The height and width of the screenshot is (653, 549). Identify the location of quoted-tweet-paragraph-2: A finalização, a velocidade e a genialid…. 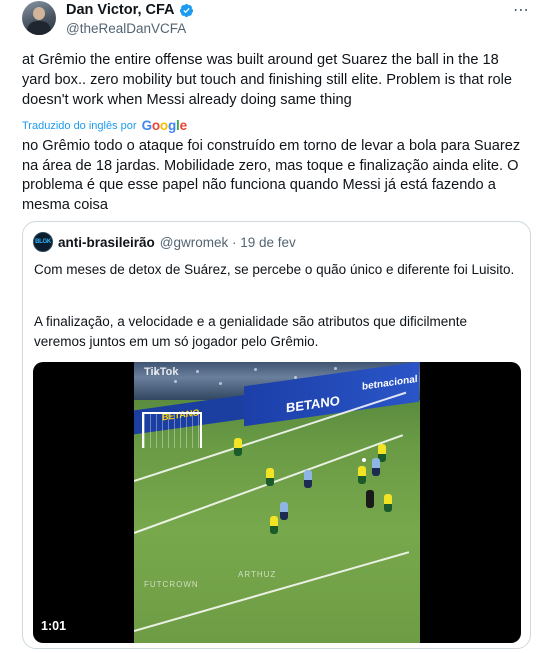
(251, 331).